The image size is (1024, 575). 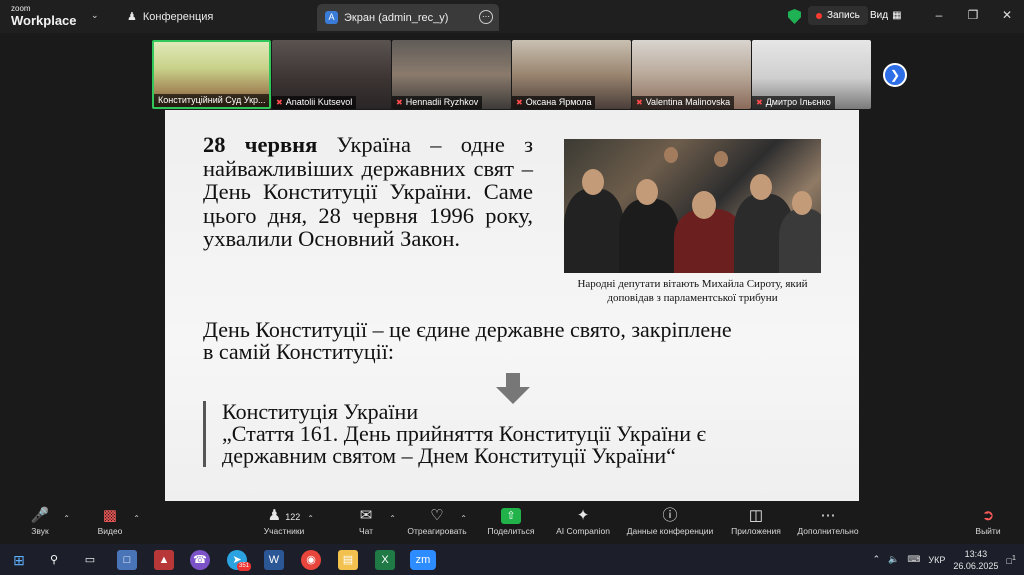 I want to click on participants-count: 122, so click(x=293, y=517).